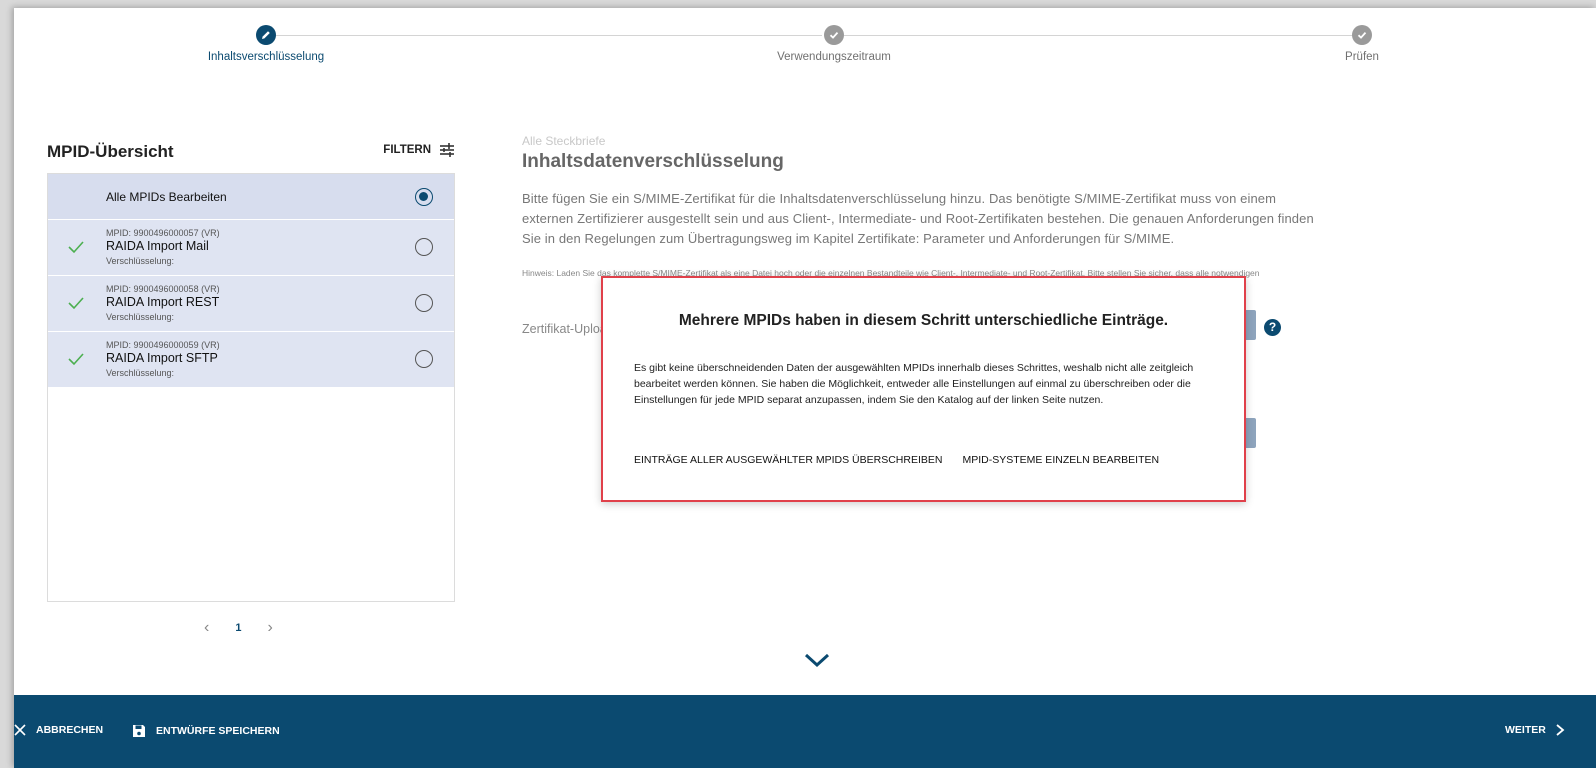 Image resolution: width=1596 pixels, height=768 pixels. I want to click on close-icon, so click(20, 730).